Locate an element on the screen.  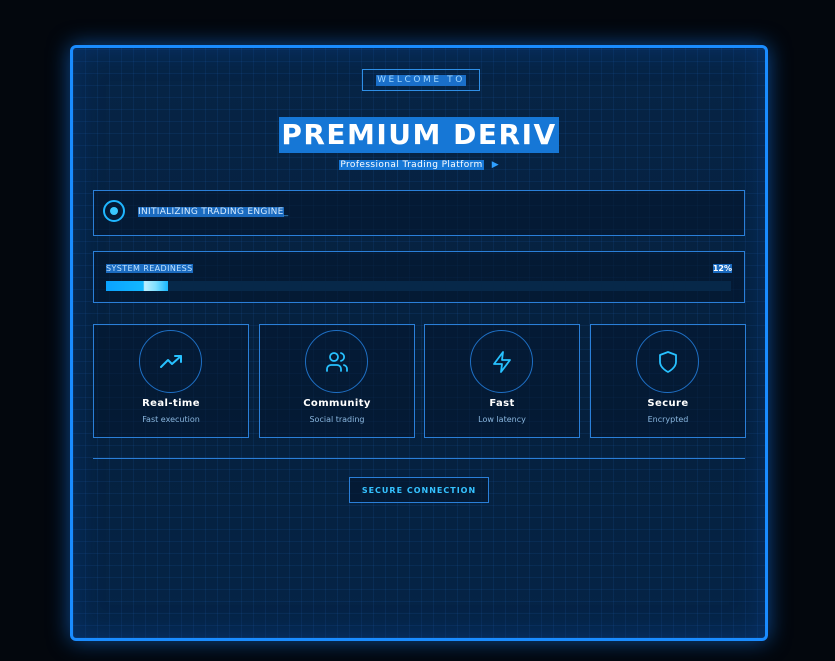
page-title-wrap: PREMIUM DERIV is located at coordinates (419, 135).